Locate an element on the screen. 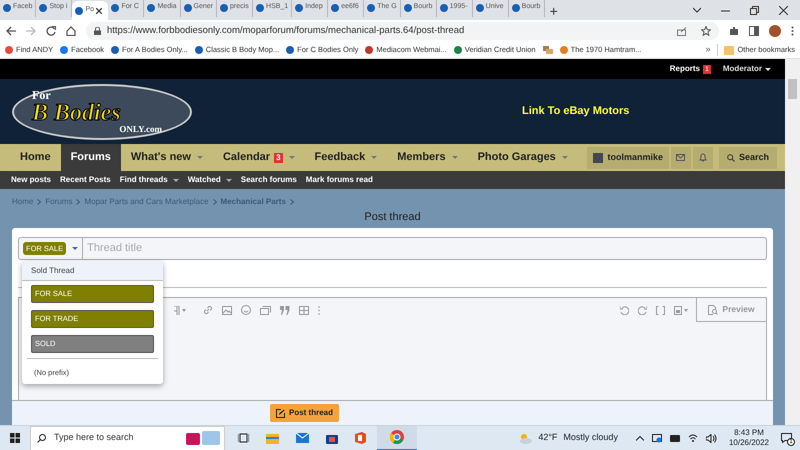 Image resolution: width=800 pixels, height=450 pixels. nav-tab: Feedback is located at coordinates (346, 157).